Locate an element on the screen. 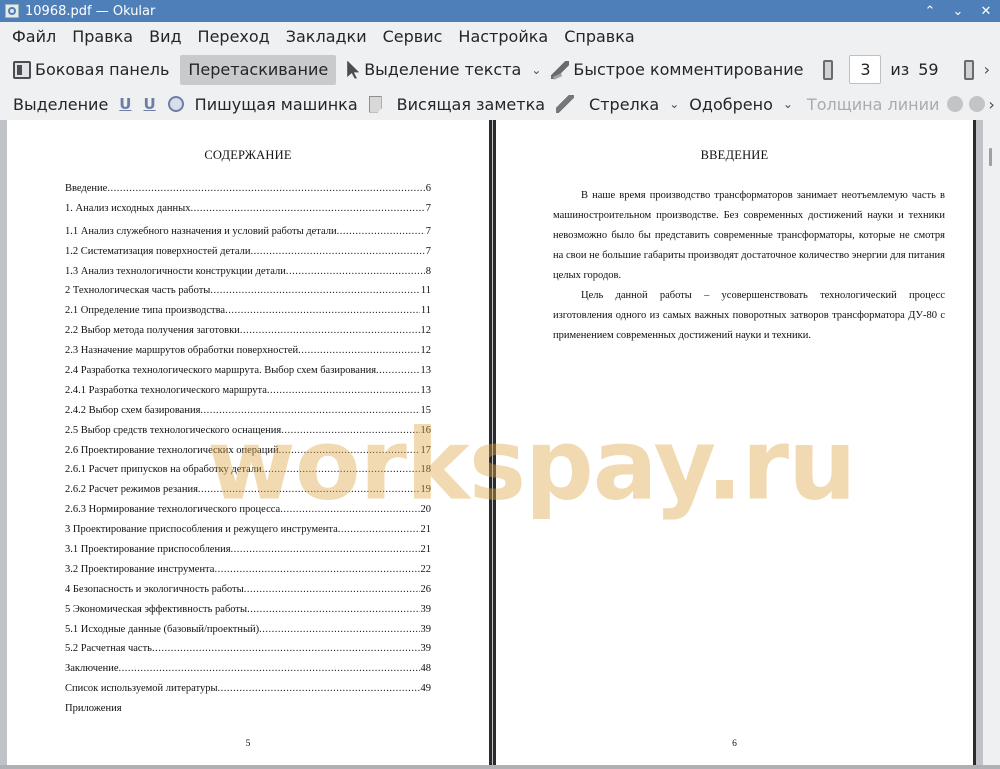 The height and width of the screenshot is (769, 1000). menu-tools: Сервис is located at coordinates (413, 36).